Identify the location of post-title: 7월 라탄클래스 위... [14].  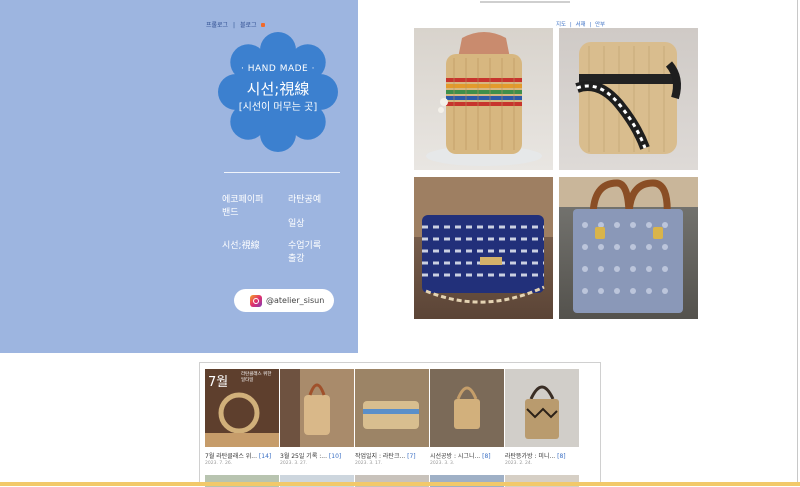
(242, 455).